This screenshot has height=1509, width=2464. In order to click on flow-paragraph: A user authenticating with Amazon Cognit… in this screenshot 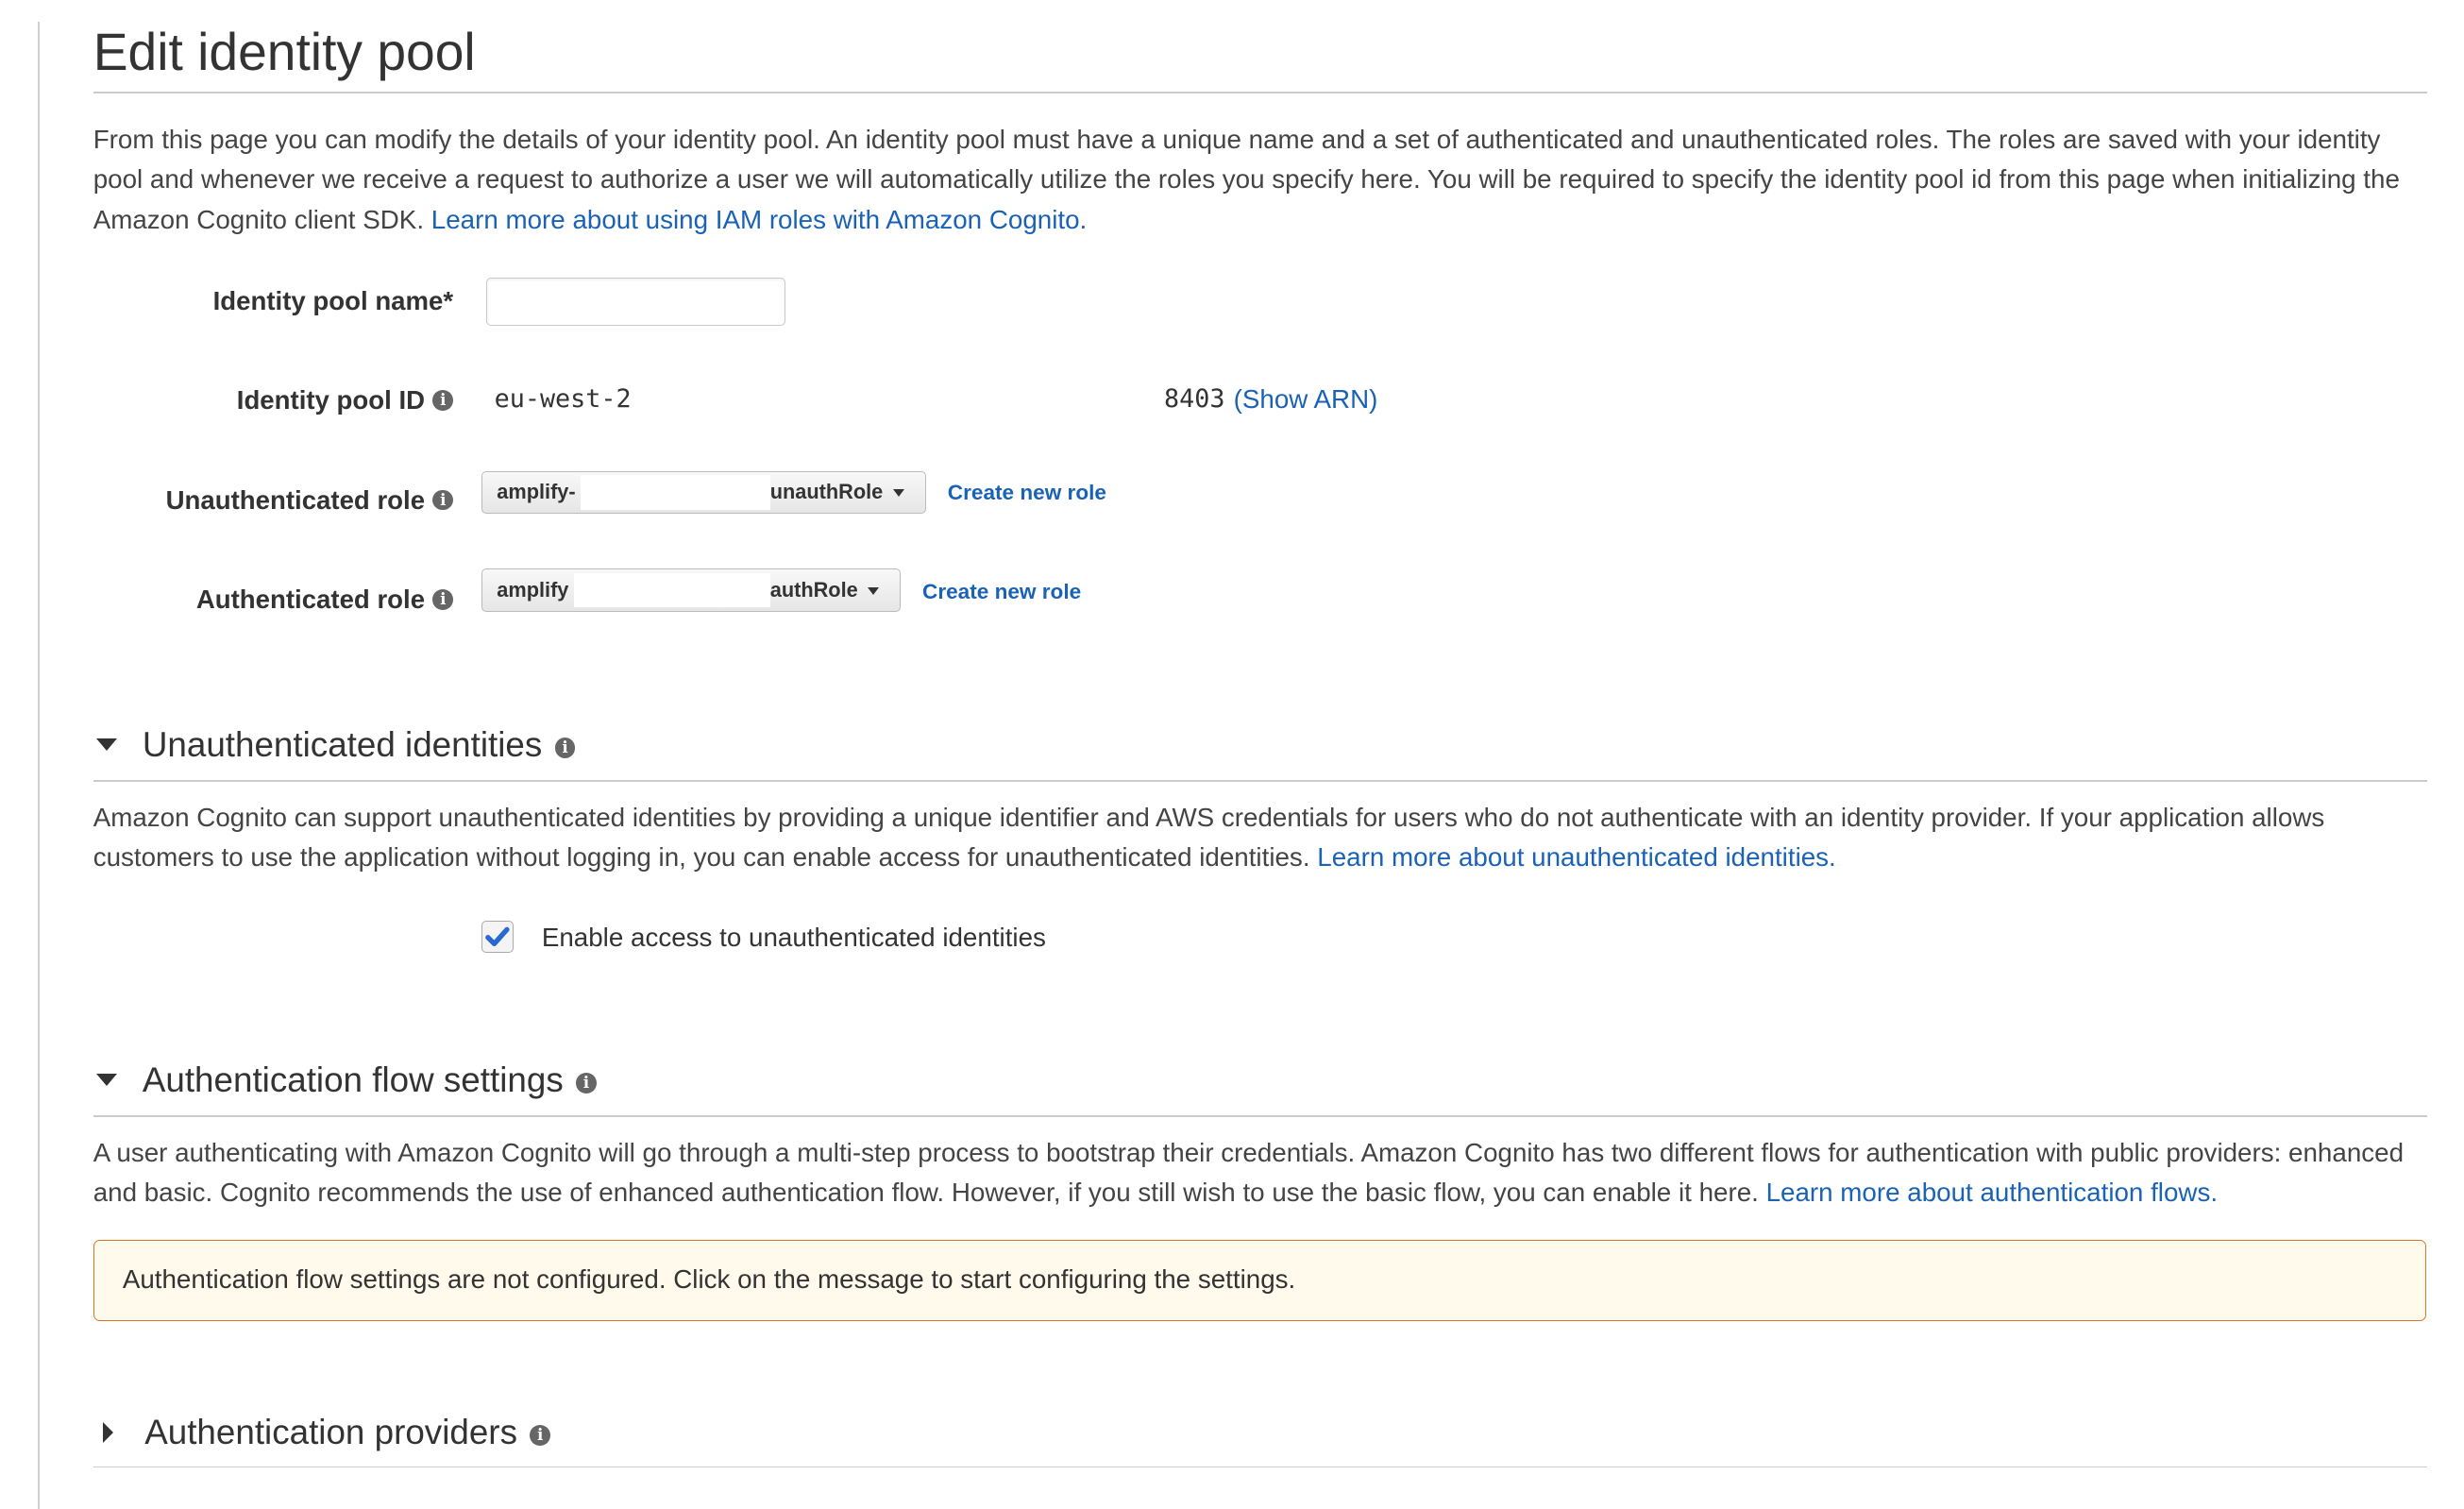, I will do `click(1260, 1173)`.